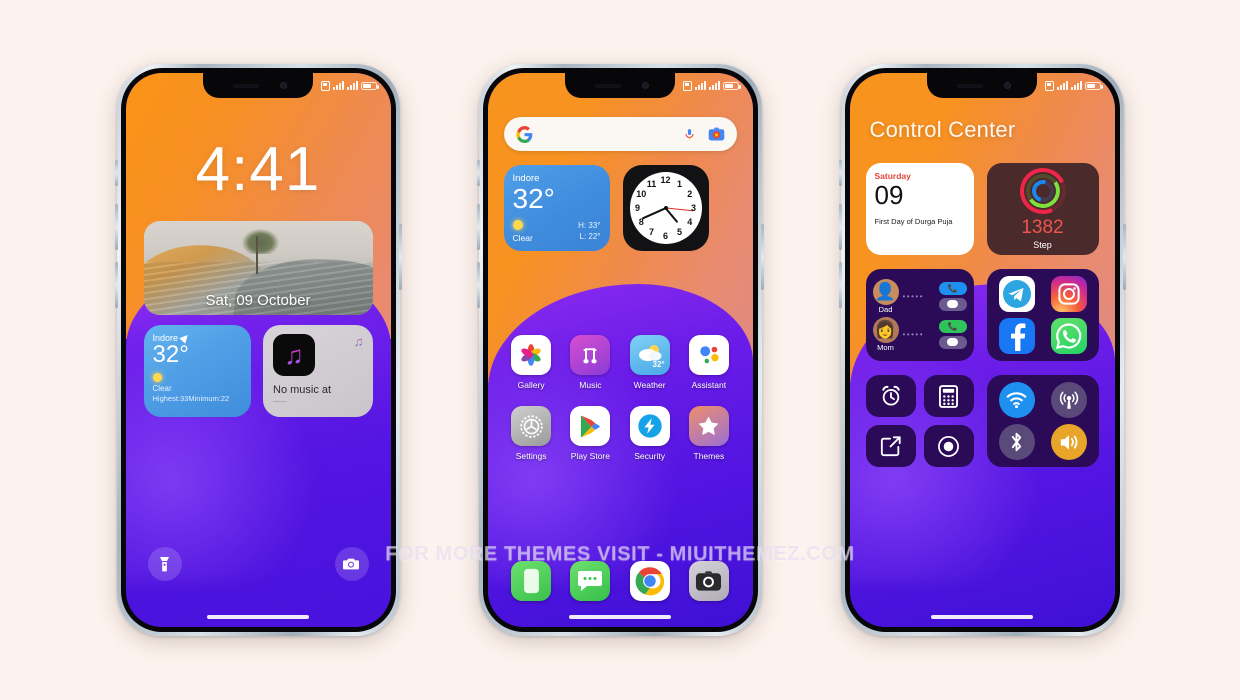 The height and width of the screenshot is (700, 1240). I want to click on notch, so click(258, 85).